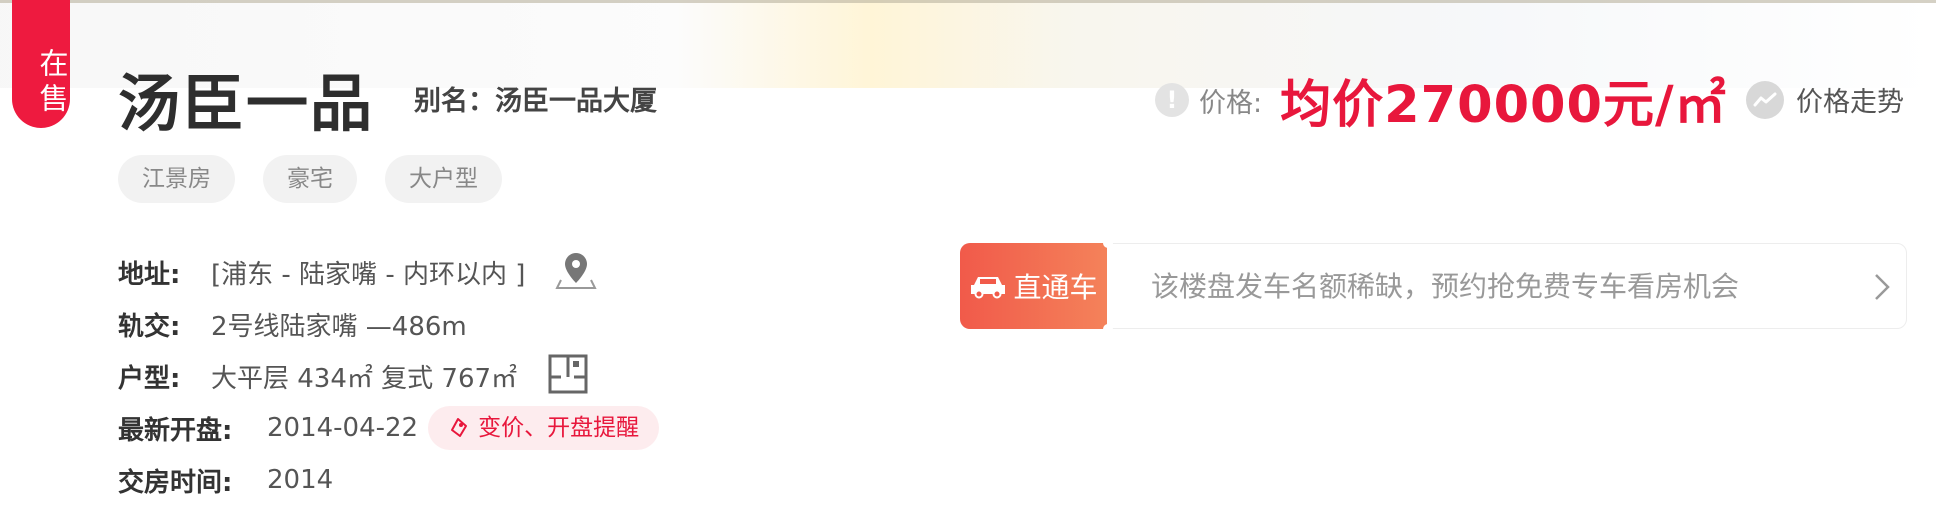  I want to click on opening-value: 2014-04-22, so click(343, 428).